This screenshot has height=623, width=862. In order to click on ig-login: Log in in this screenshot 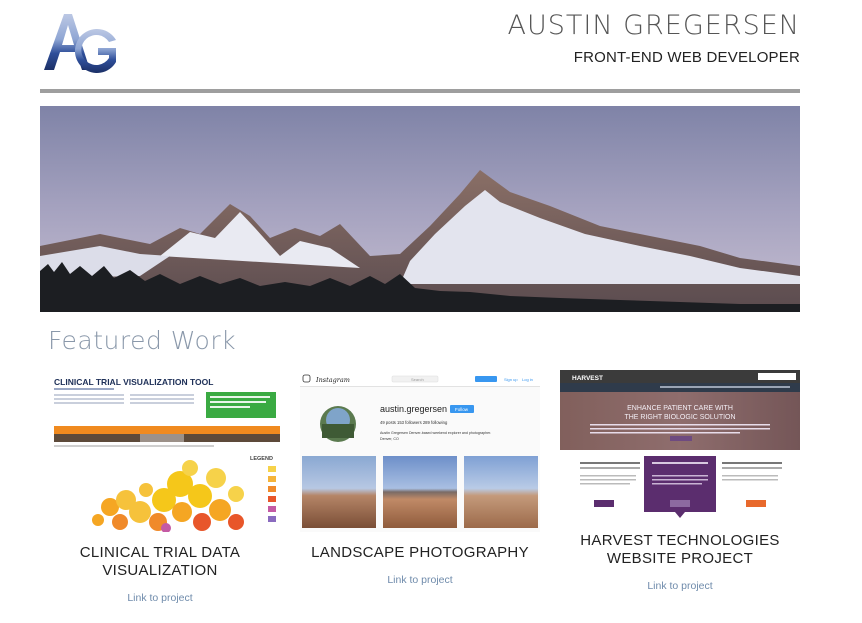, I will do `click(527, 379)`.